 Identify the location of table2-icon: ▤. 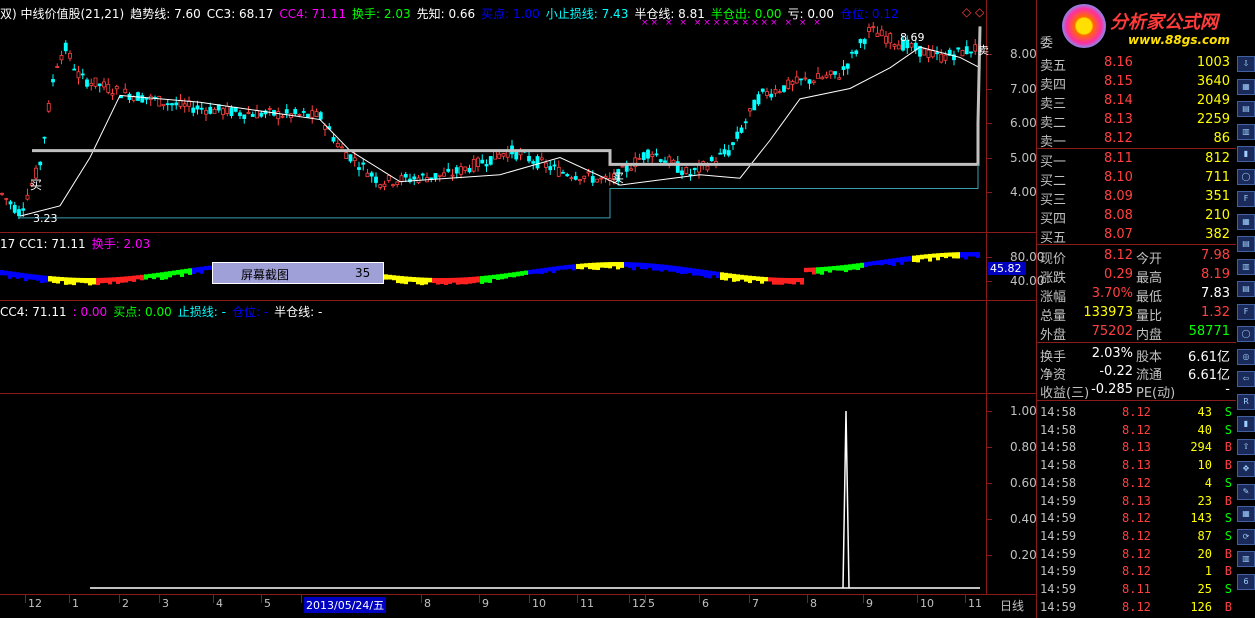
(1246, 244).